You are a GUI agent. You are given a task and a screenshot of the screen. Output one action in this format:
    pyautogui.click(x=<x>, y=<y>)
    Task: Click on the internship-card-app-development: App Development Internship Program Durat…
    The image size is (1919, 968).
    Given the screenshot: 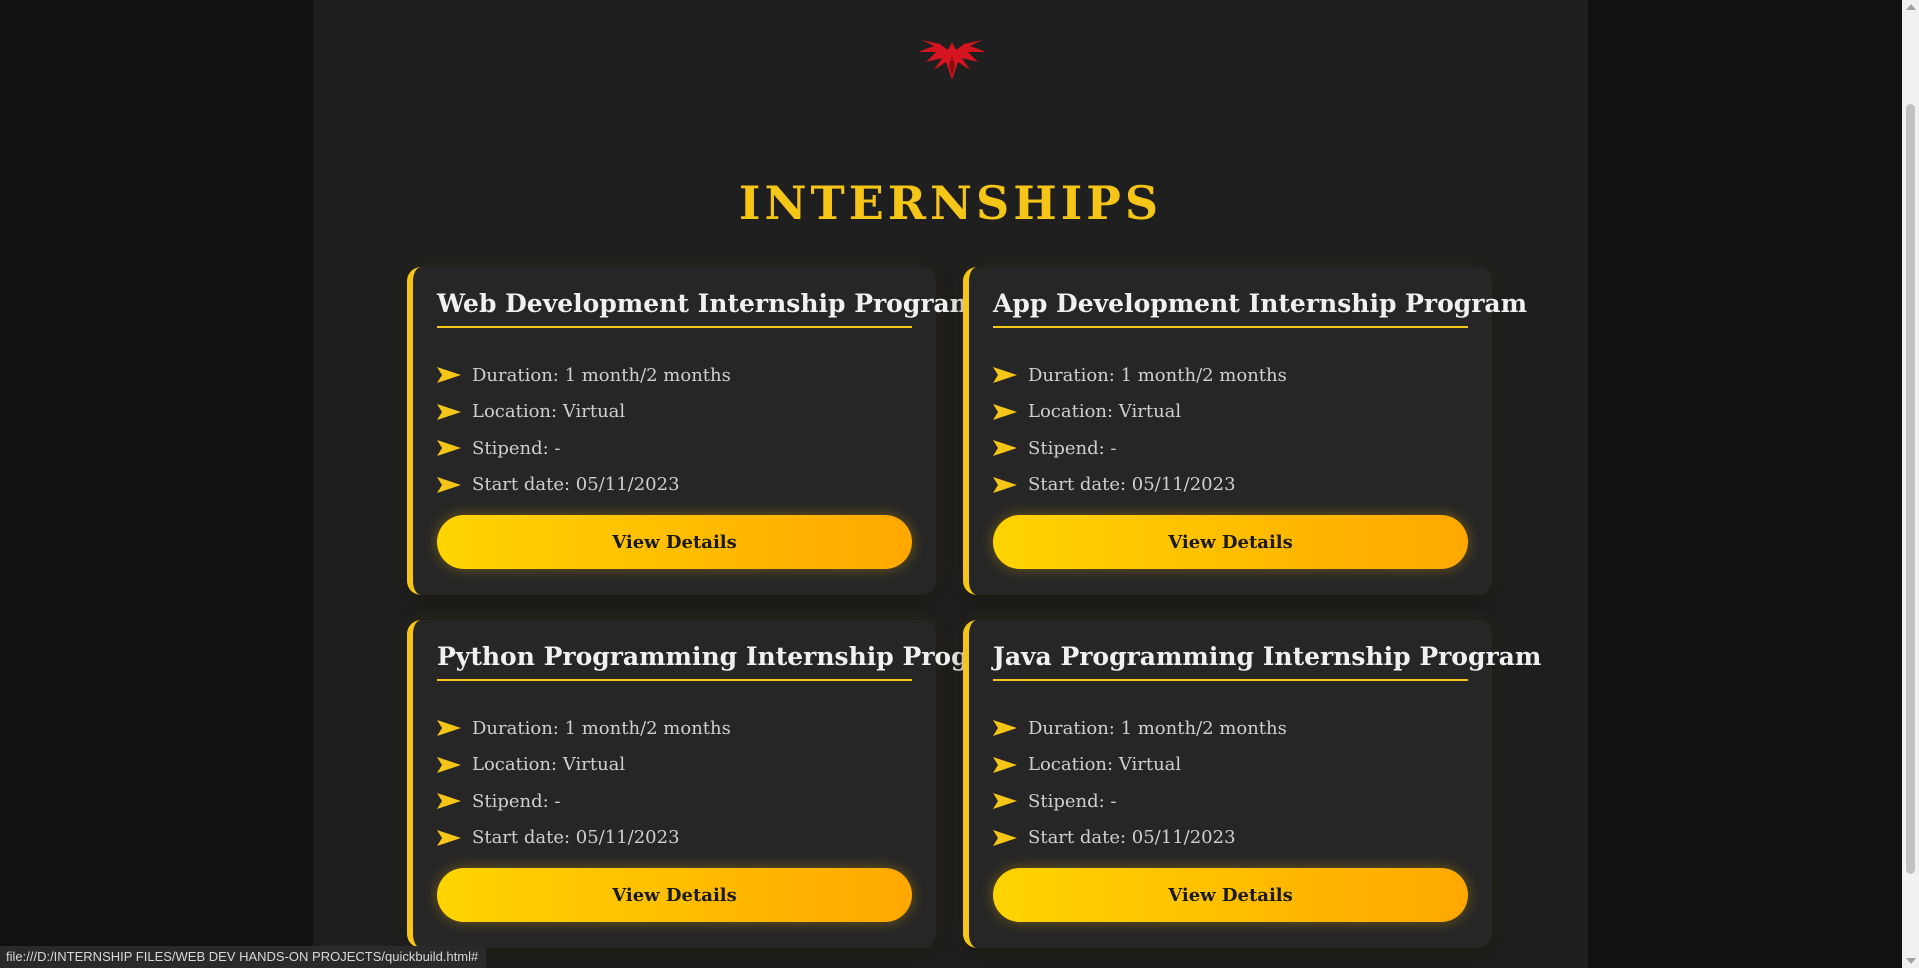 What is the action you would take?
    pyautogui.click(x=1245, y=431)
    